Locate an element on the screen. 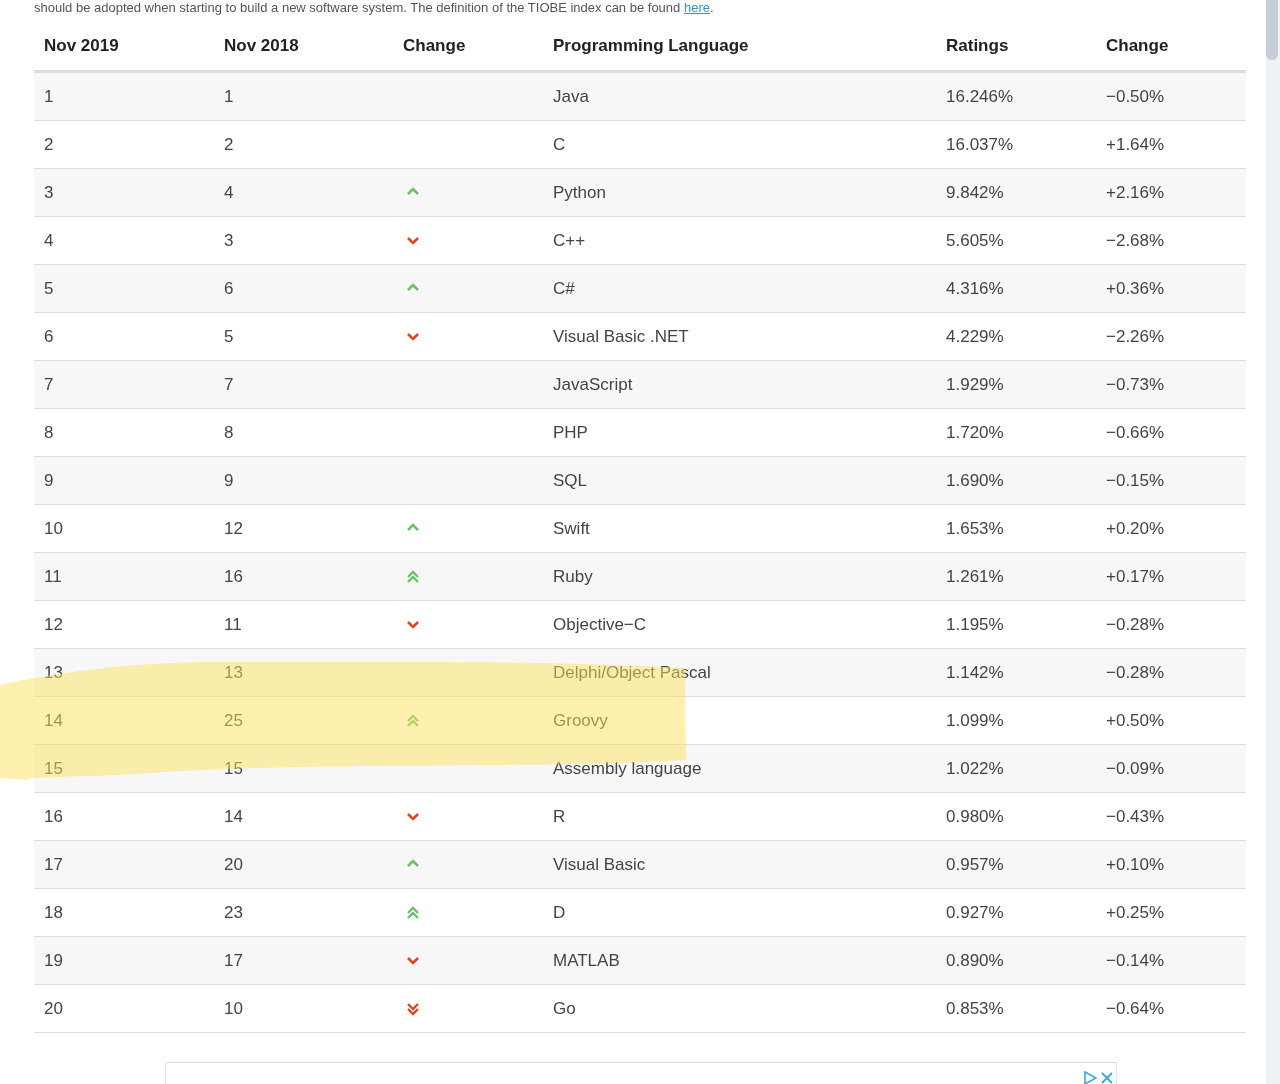 This screenshot has height=1084, width=1280. table-cell: 0.853% is located at coordinates (1016, 1008).